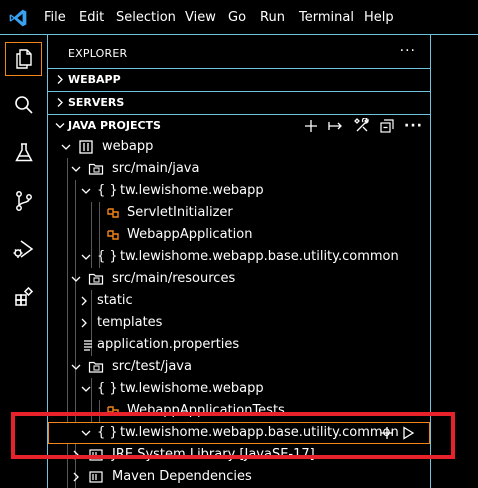 This screenshot has width=478, height=488. What do you see at coordinates (114, 125) in the screenshot?
I see `section-label: JAVA PROJECTS` at bounding box center [114, 125].